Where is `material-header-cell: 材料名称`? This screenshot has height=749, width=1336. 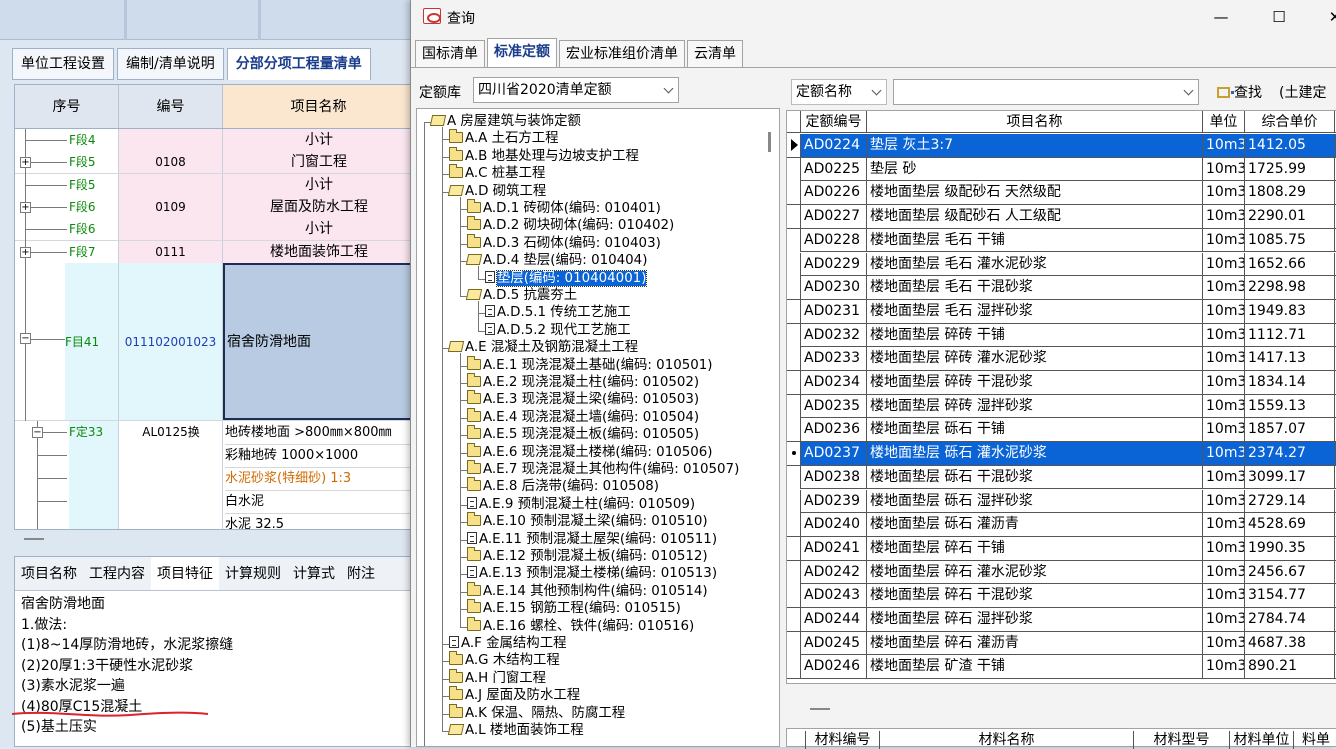 material-header-cell: 材料名称 is located at coordinates (1006, 740).